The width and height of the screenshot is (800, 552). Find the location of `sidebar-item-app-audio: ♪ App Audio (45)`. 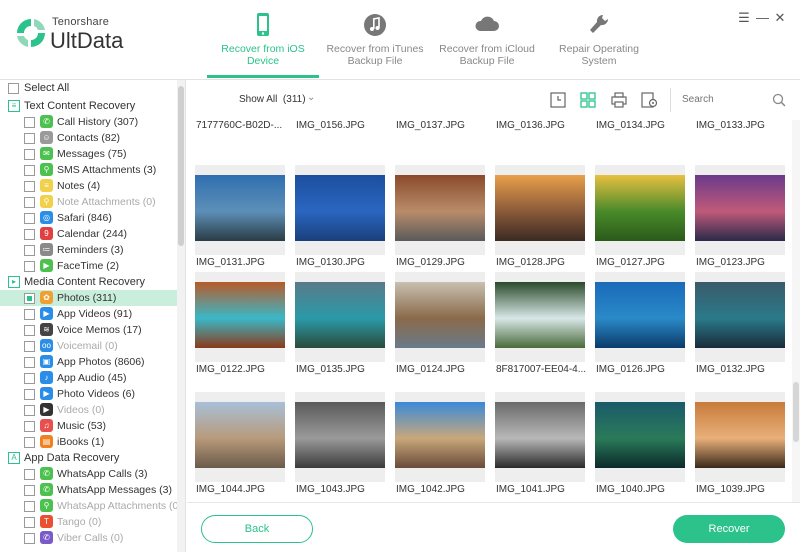

sidebar-item-app-audio: ♪ App Audio (45) is located at coordinates (89, 378).